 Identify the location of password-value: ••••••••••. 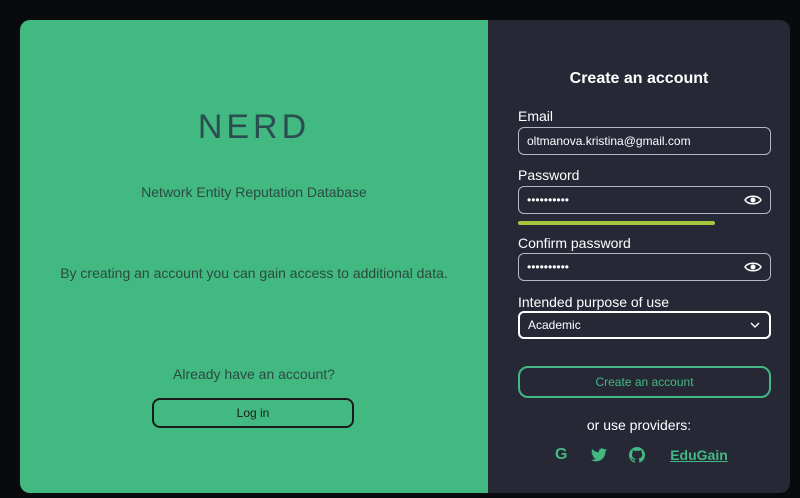
(548, 200).